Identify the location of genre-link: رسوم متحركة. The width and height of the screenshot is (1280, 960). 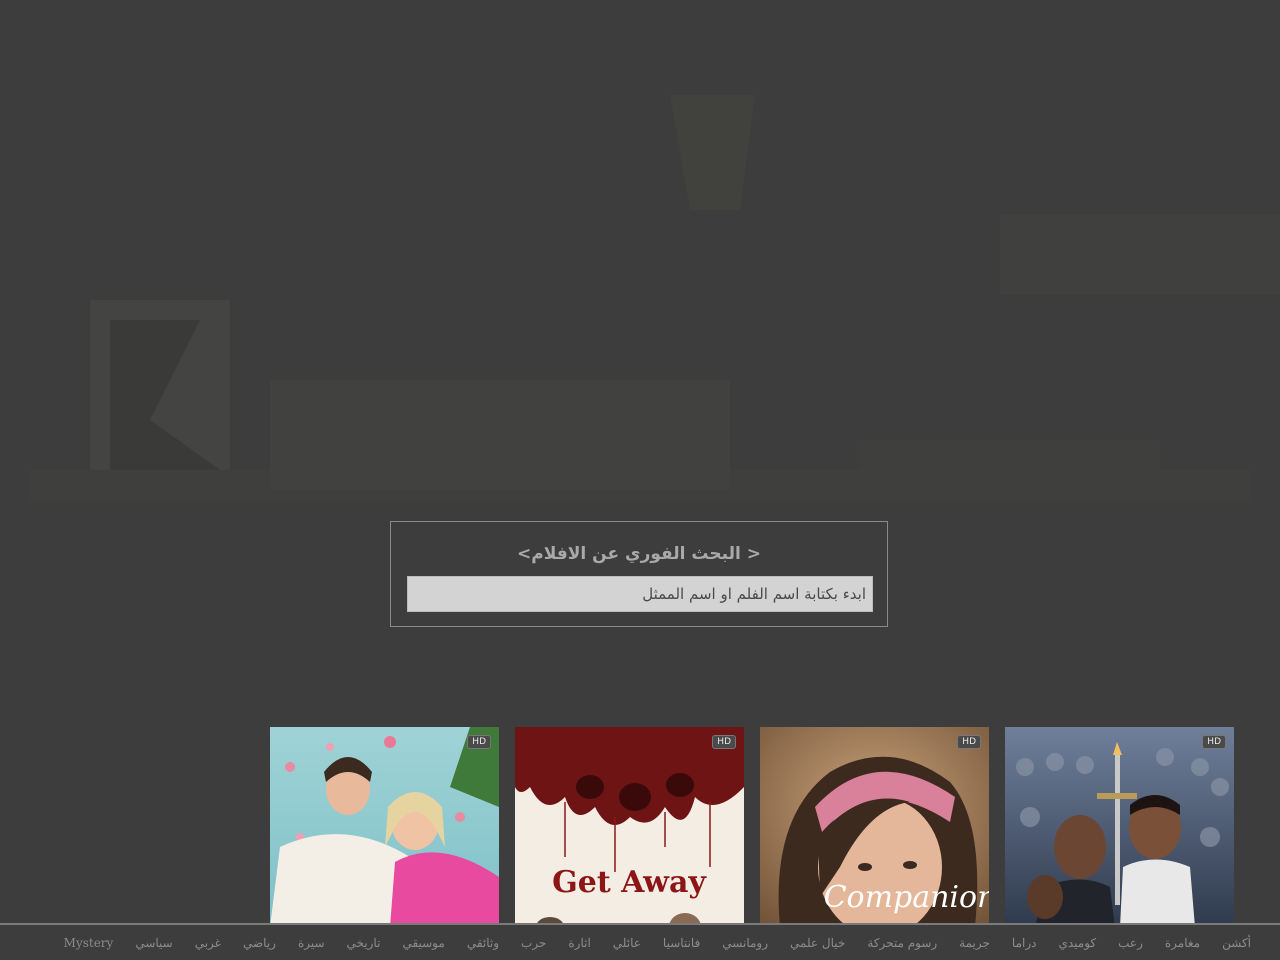
(902, 943).